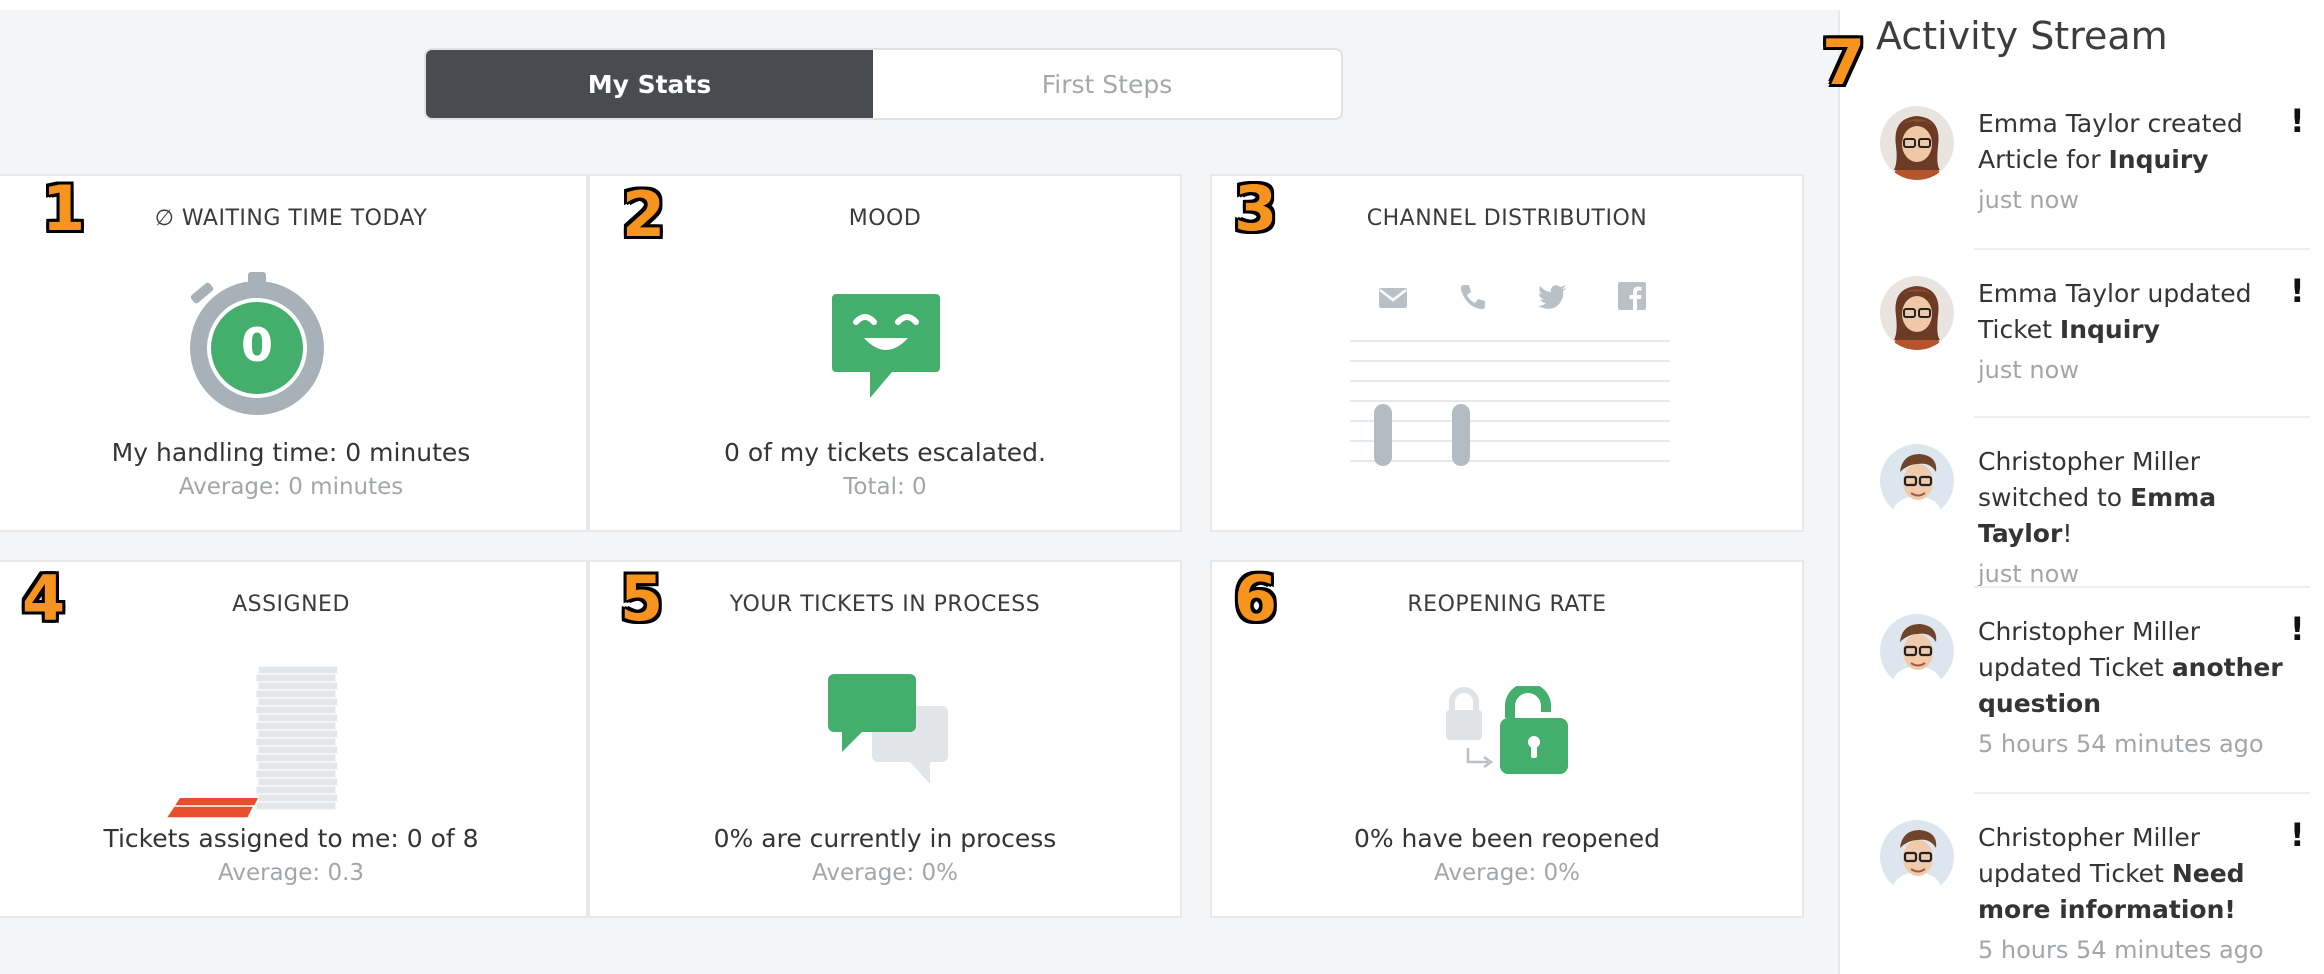 The height and width of the screenshot is (974, 2324). I want to click on card-main-text: Tickets assigned to me: 0 of 8, so click(291, 838).